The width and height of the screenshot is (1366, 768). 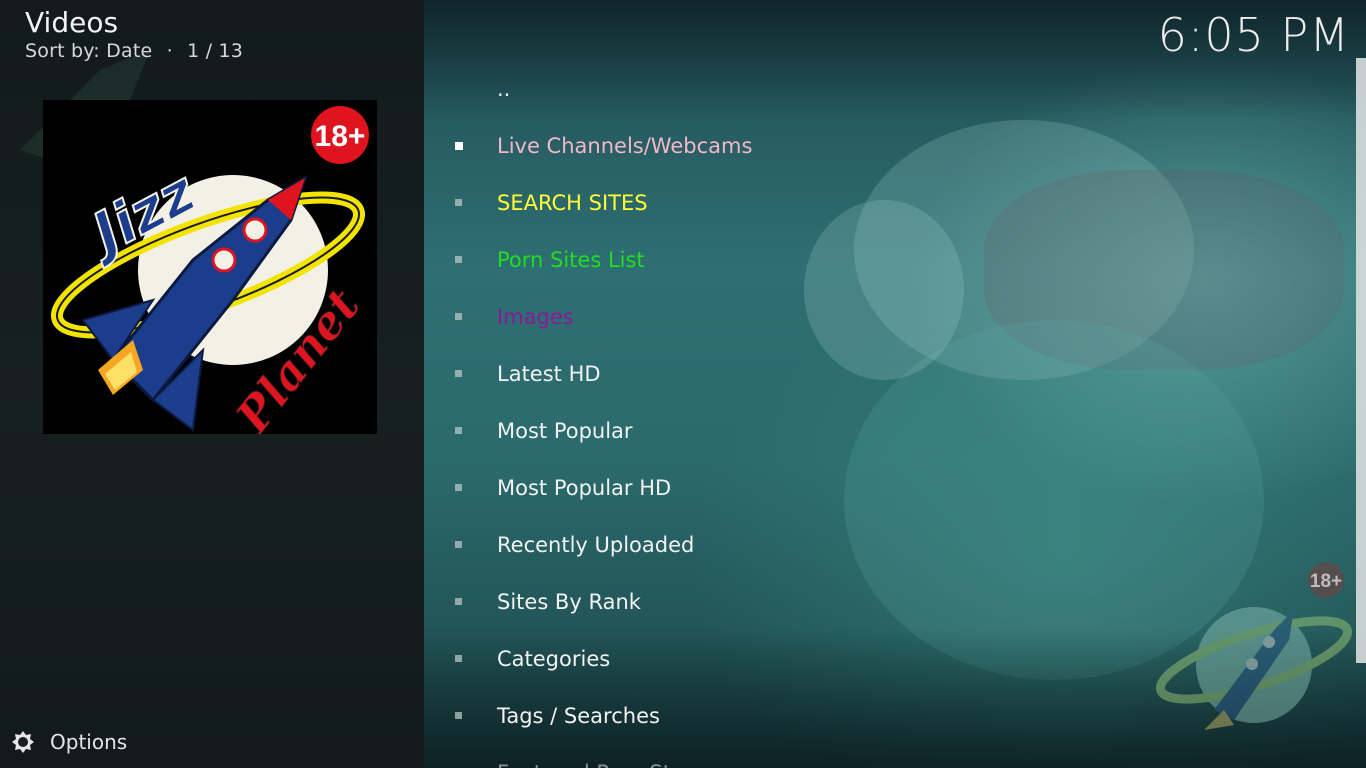 I want to click on list-item: Latest HD, so click(x=874, y=373).